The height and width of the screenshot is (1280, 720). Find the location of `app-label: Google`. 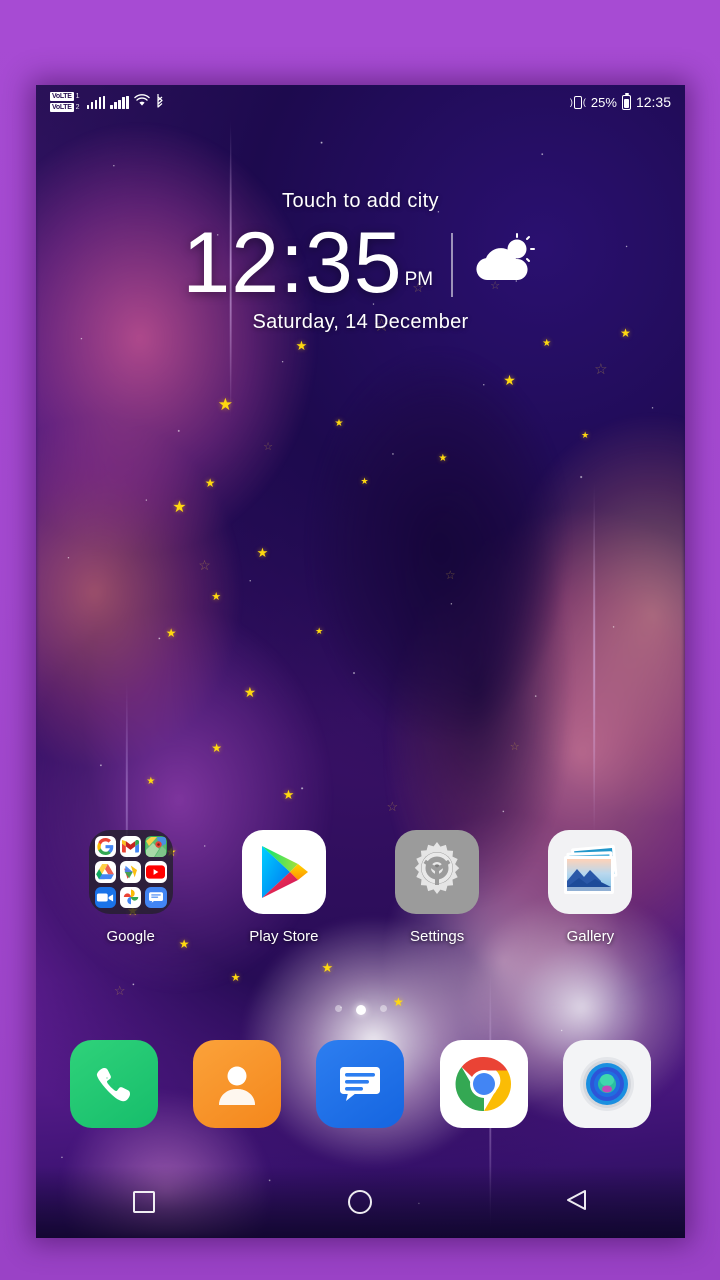

app-label: Google is located at coordinates (130, 936).